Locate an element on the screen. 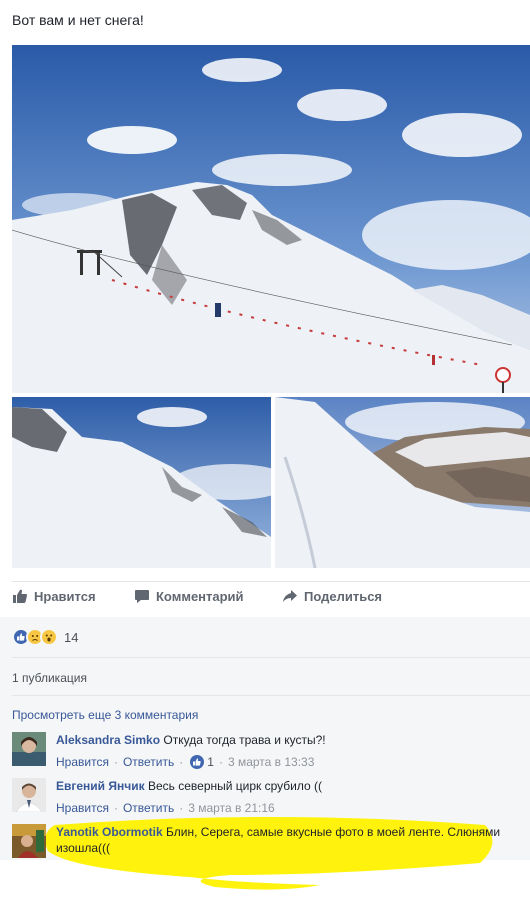 This screenshot has height=897, width=530. like-button-label: Нравится is located at coordinates (65, 596).